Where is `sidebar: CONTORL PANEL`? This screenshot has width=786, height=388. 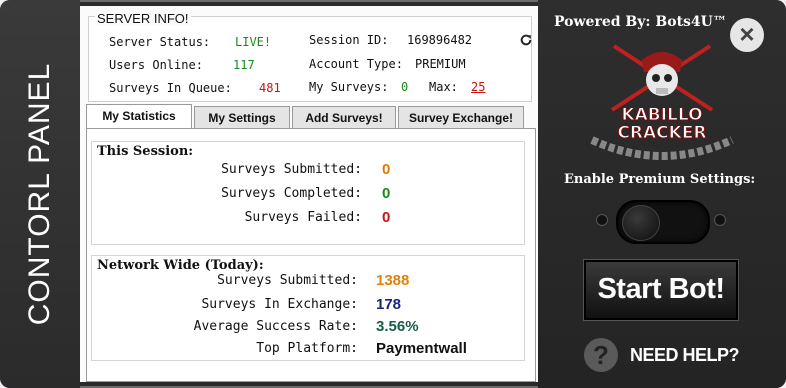 sidebar: CONTORL PANEL is located at coordinates (40, 194).